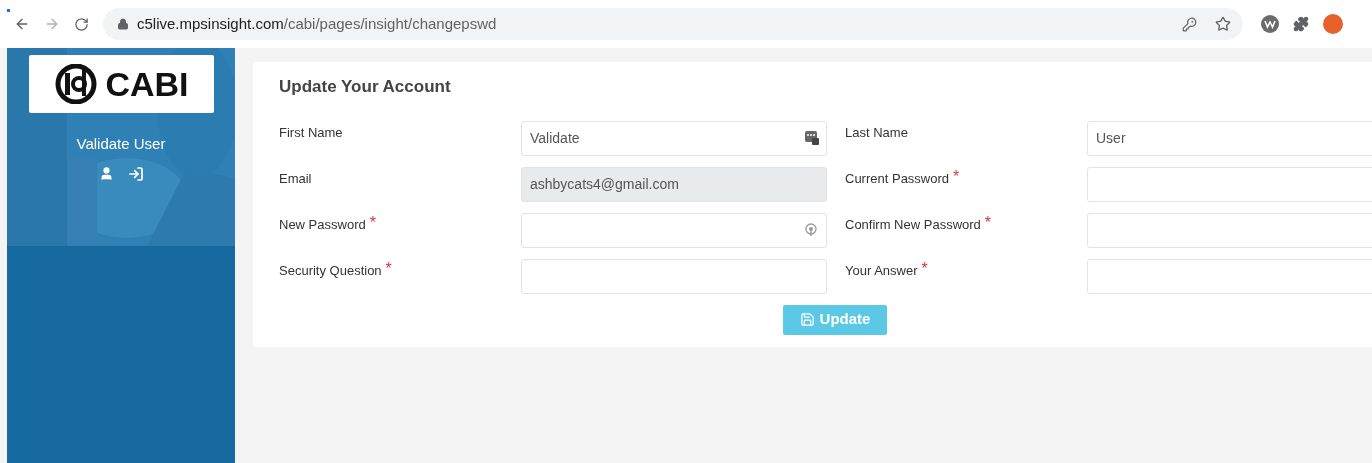  Describe the element at coordinates (876, 132) in the screenshot. I see `field-label: Last Name` at that location.